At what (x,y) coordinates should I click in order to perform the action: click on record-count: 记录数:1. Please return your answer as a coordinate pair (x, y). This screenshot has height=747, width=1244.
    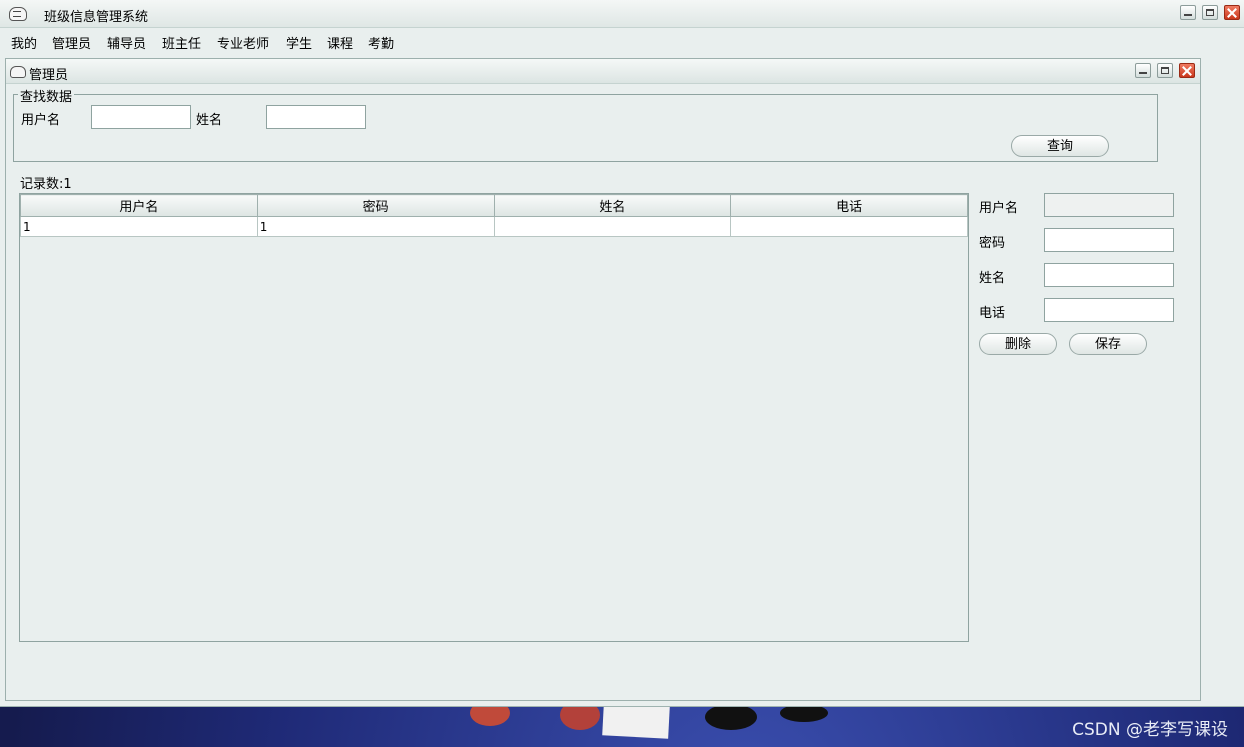
    Looking at the image, I should click on (46, 184).